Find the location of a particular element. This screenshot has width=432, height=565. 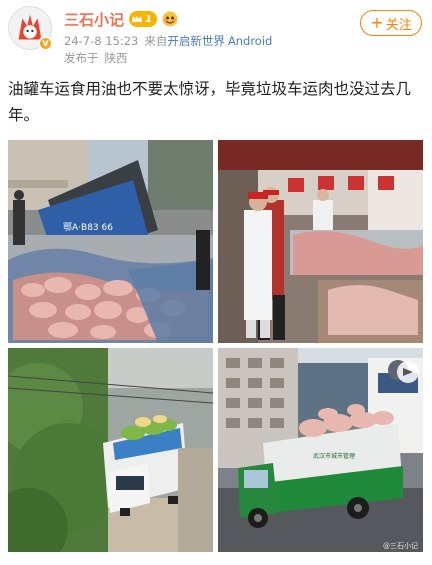

location-value: 陕西 is located at coordinates (116, 58).